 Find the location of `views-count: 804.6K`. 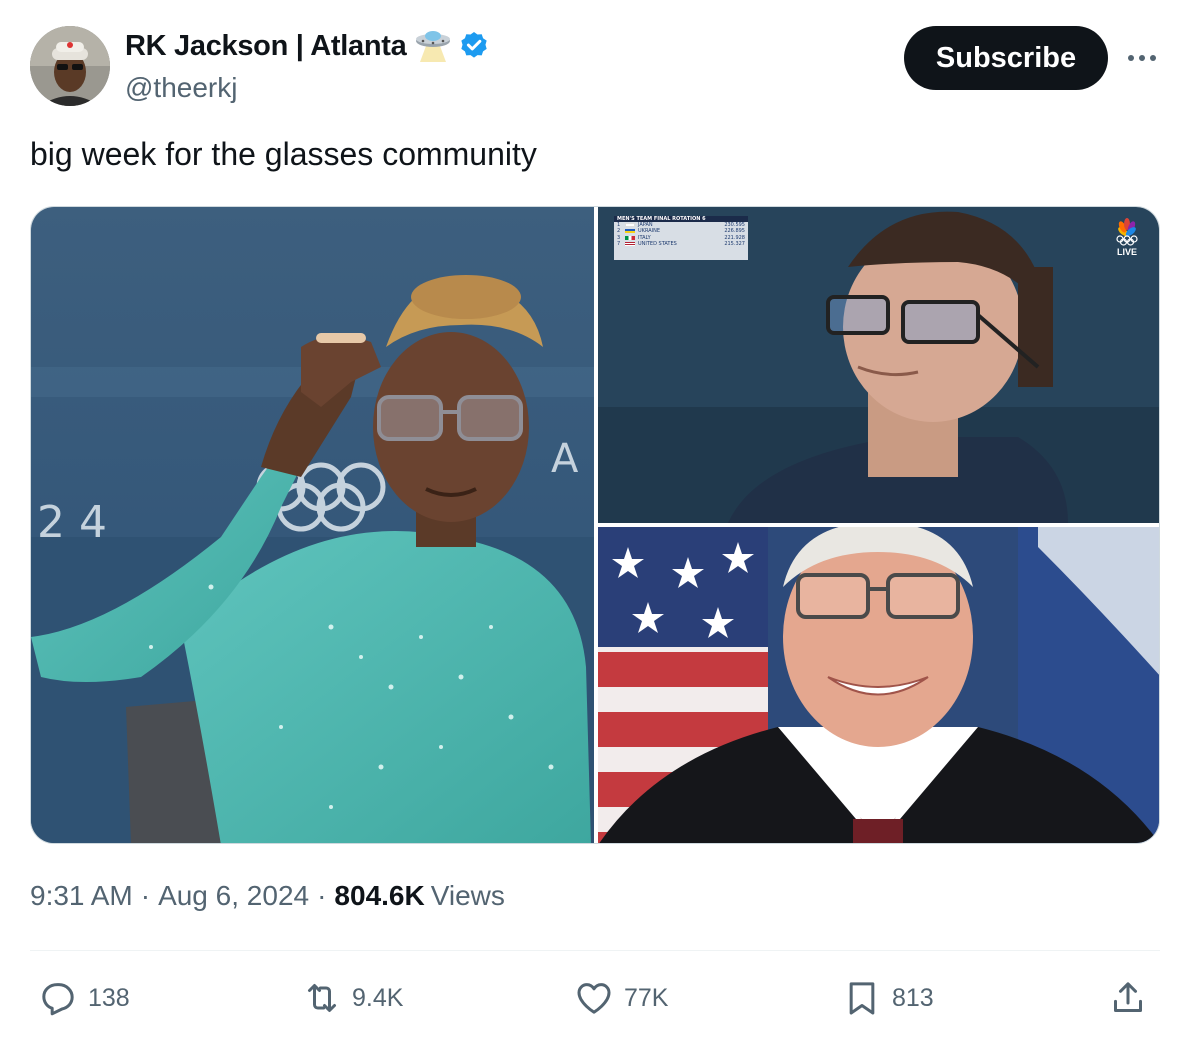

views-count: 804.6K is located at coordinates (379, 896).